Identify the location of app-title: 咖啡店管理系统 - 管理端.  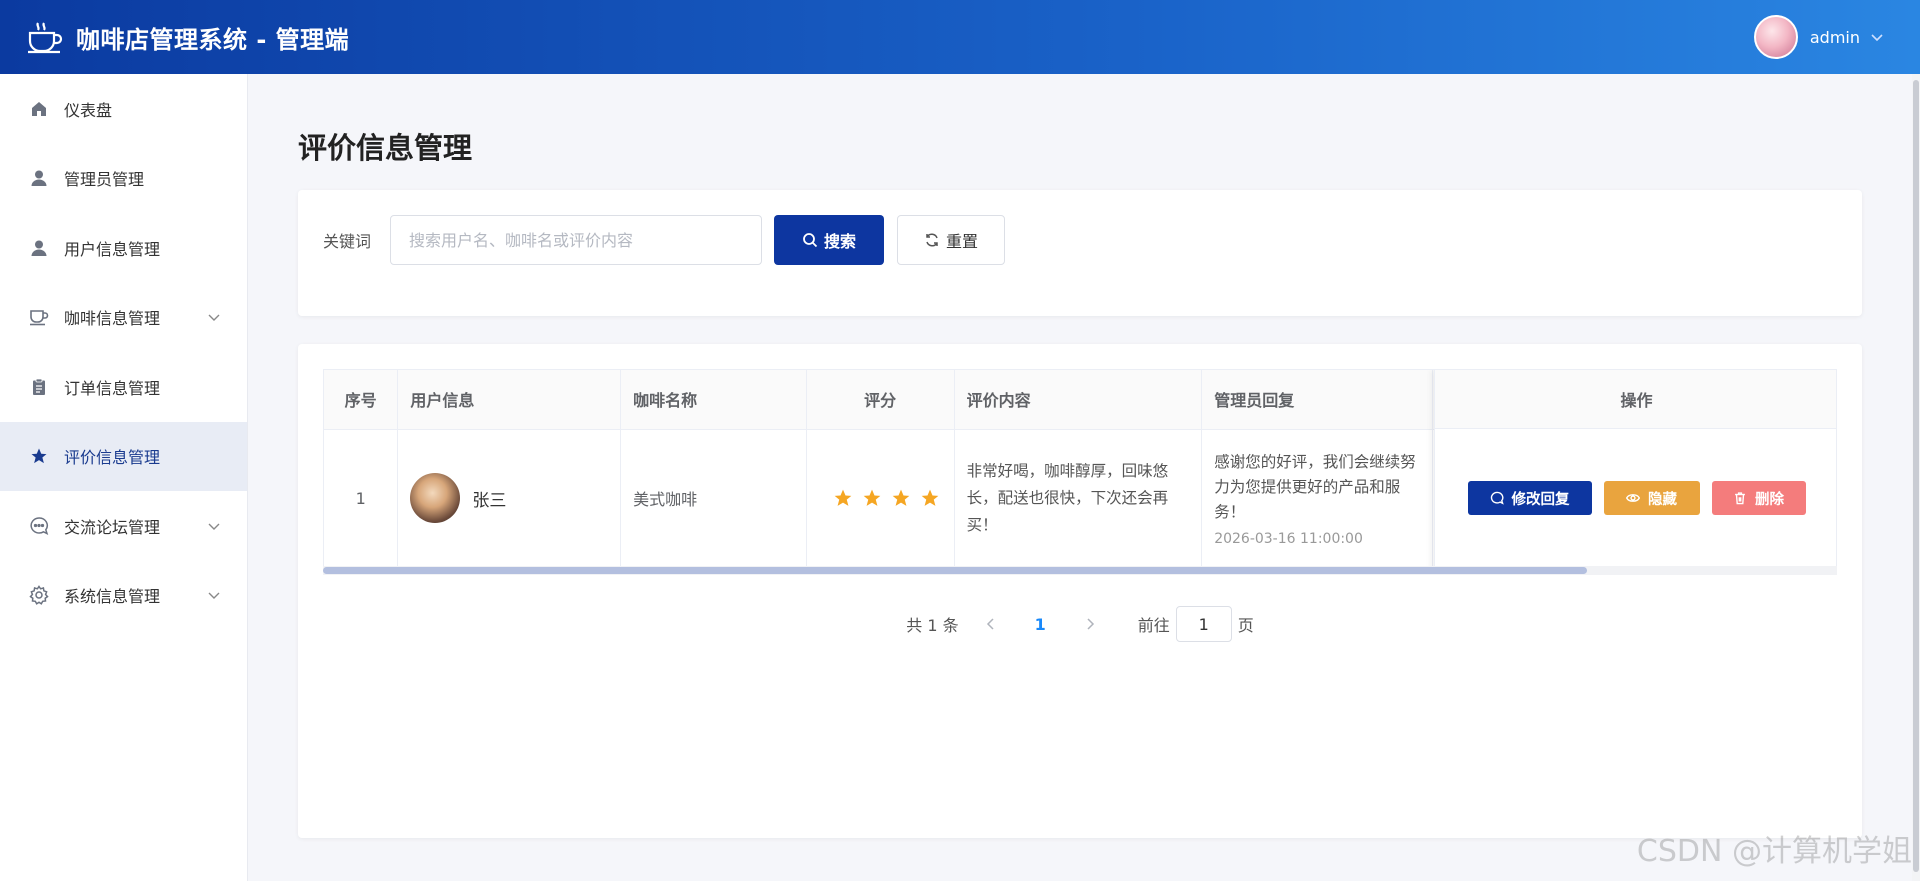
(213, 39).